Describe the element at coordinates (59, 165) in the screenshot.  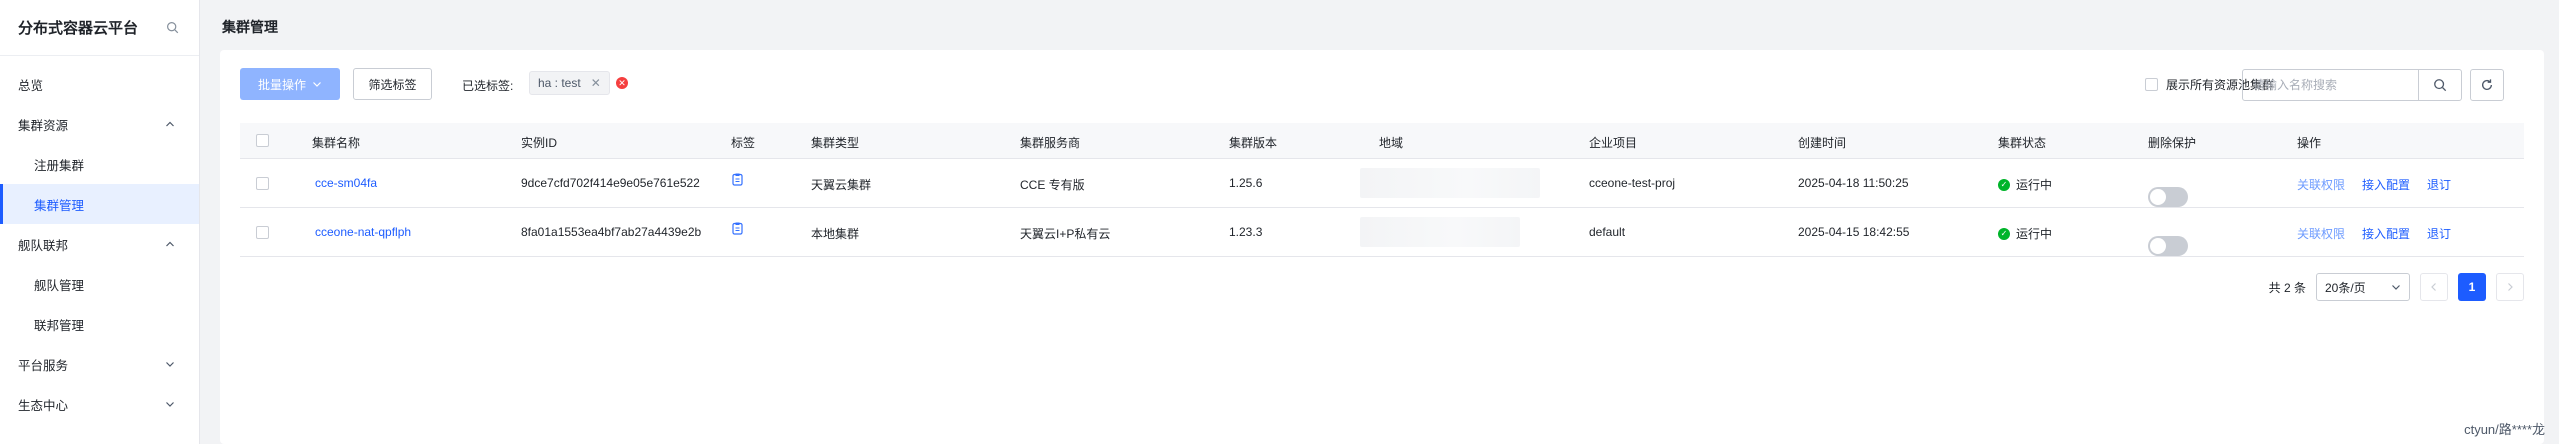
I see `sidebar-item-label: 注册集群` at that location.